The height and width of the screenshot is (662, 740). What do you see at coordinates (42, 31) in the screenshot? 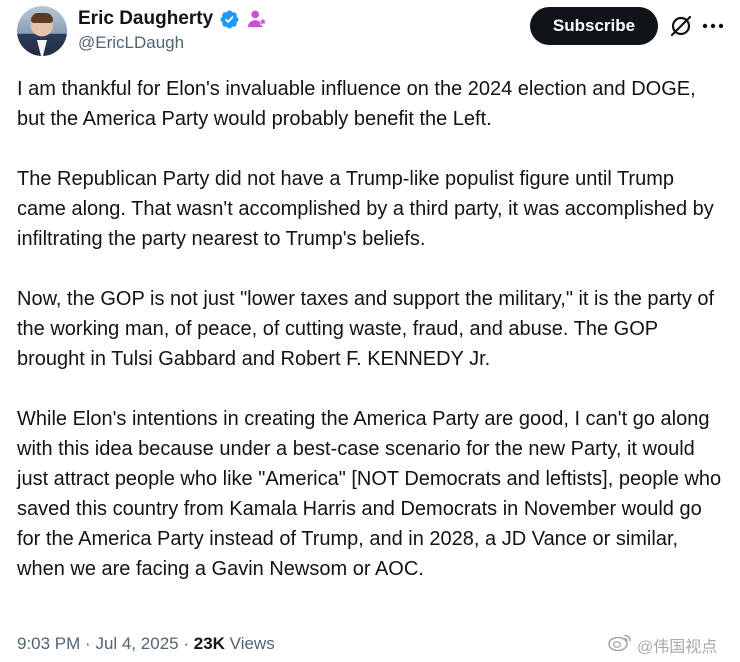
I see `avatar` at bounding box center [42, 31].